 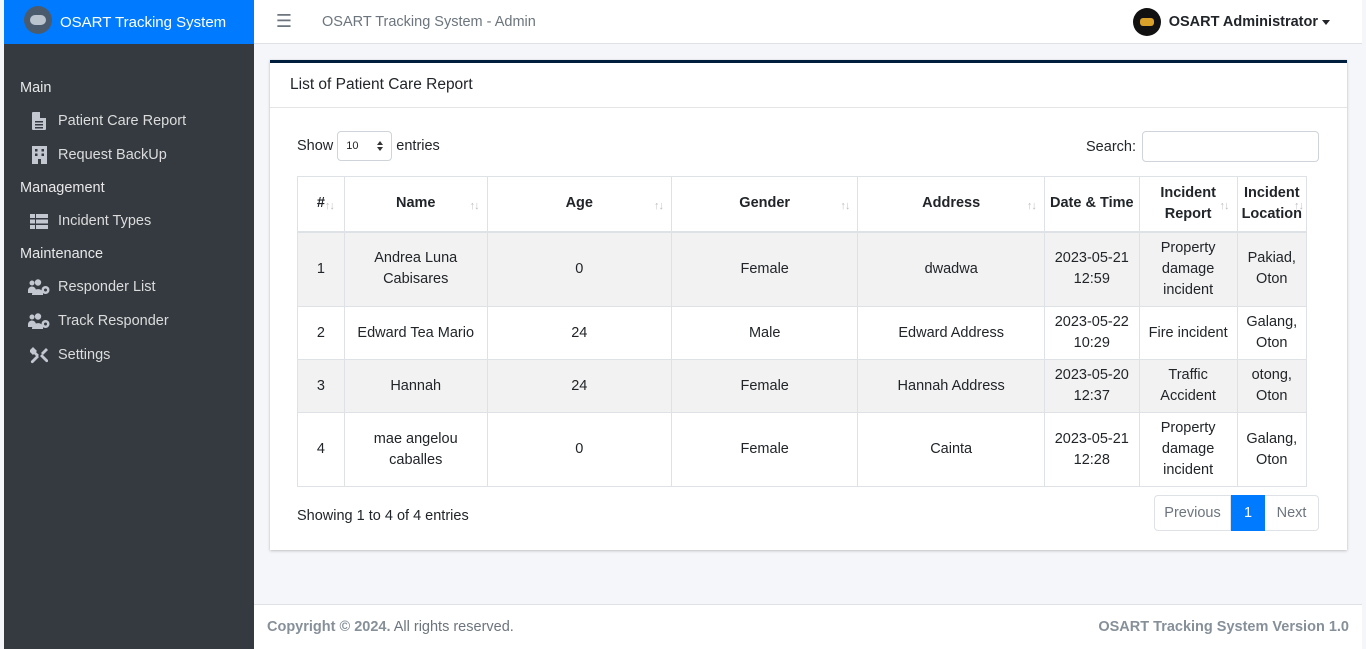 I want to click on sidebar-item-label: Request BackUp, so click(x=112, y=155).